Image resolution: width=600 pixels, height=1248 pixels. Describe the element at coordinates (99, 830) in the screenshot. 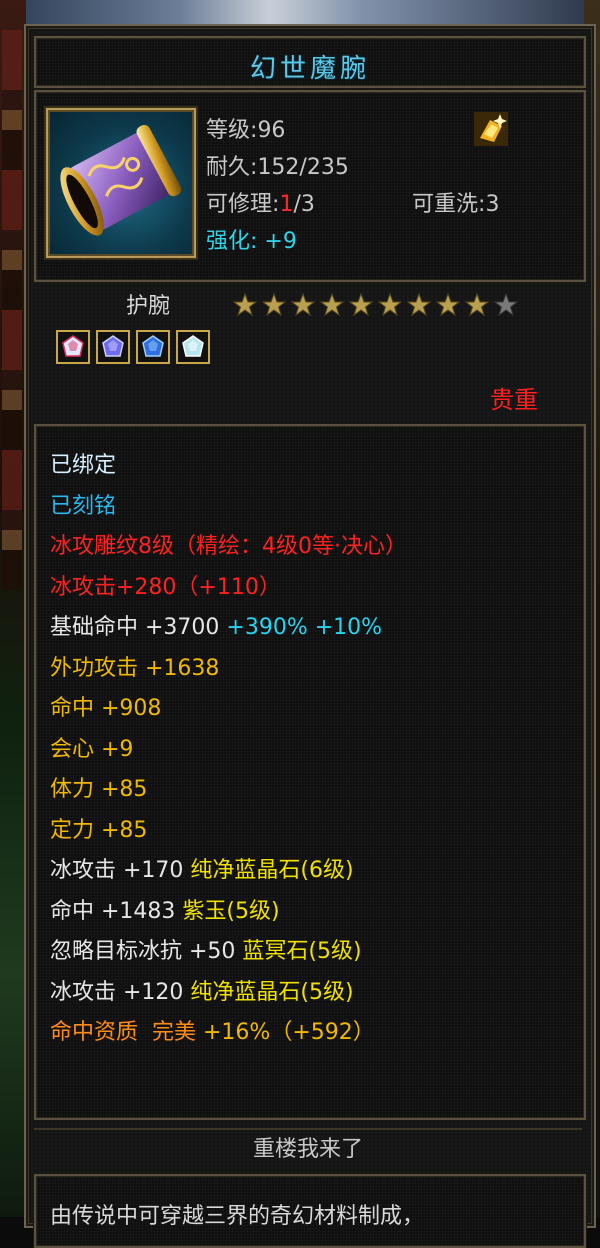

I see `attribute-segment: 定力 +85` at that location.